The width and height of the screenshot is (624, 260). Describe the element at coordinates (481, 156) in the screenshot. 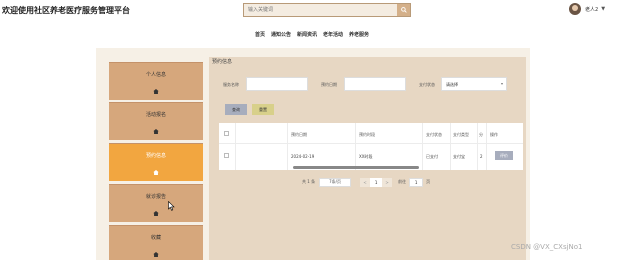

I see `table-cell-score: 2` at that location.